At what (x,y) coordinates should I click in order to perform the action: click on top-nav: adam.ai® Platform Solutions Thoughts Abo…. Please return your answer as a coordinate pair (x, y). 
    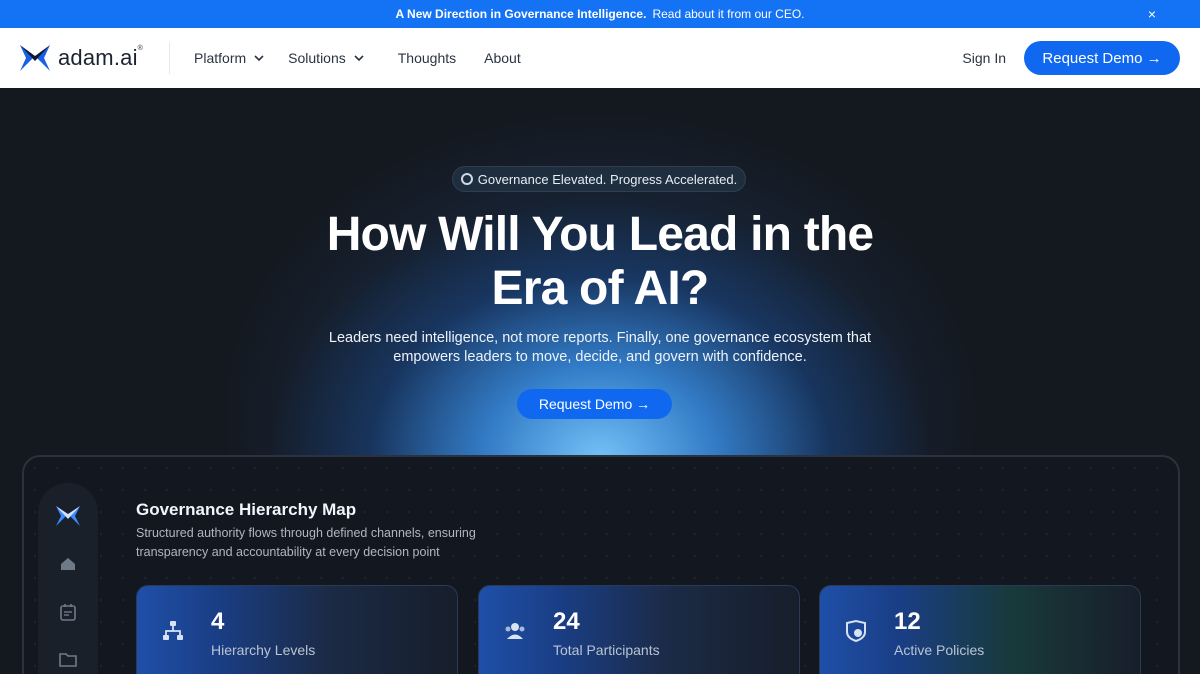
    Looking at the image, I should click on (600, 58).